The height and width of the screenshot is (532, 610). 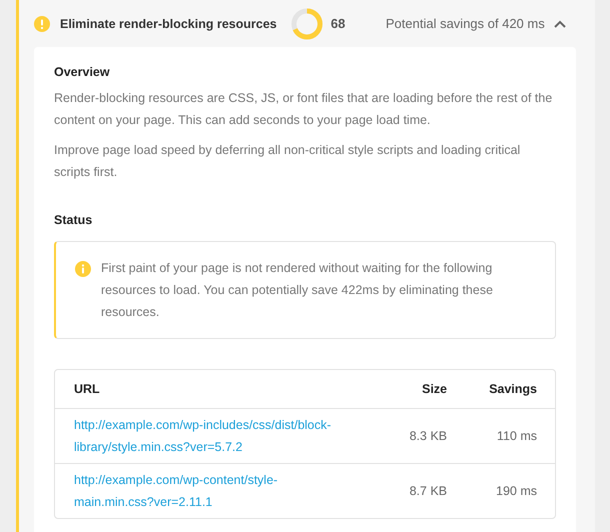 What do you see at coordinates (516, 436) in the screenshot?
I see `savings-cell-text: 110 ms` at bounding box center [516, 436].